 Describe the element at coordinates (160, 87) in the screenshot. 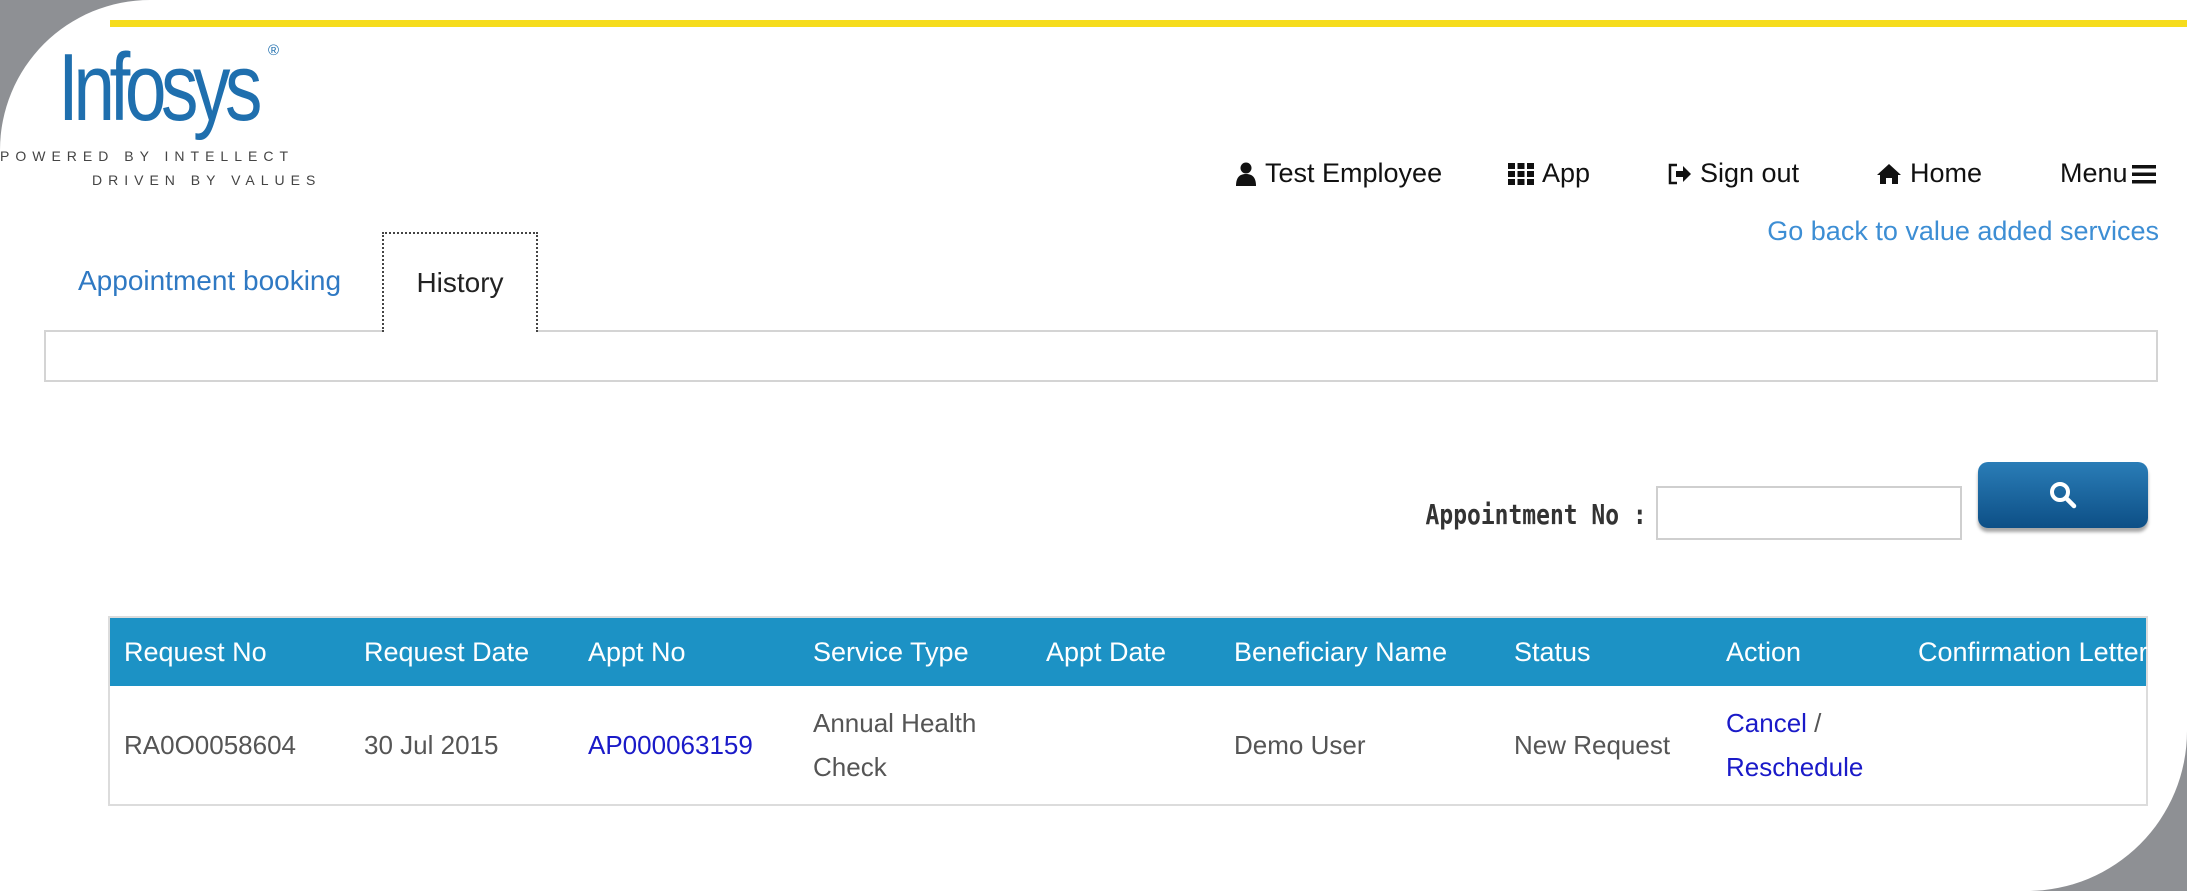

I see `logo-wordmark: Infosys` at that location.